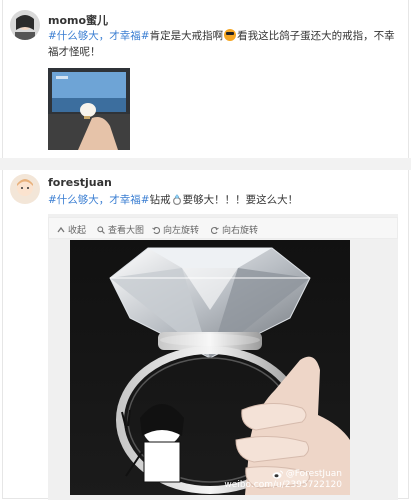  Describe the element at coordinates (80, 182) in the screenshot. I see `author-name: forestjuan` at that location.